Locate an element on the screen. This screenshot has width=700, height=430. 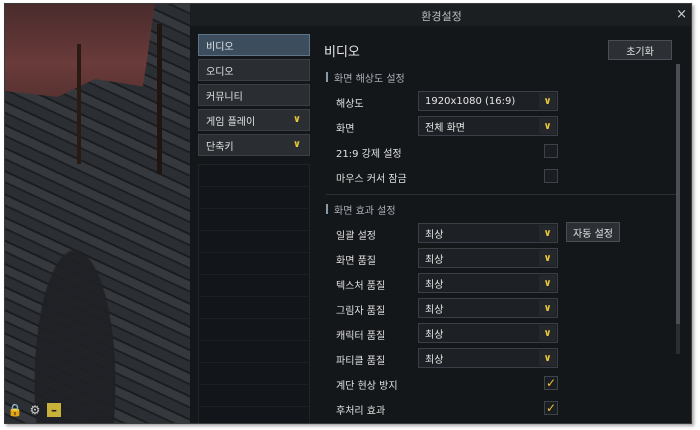
screen-quality-row: 화면 품질 최상 ∨ is located at coordinates (501, 258).